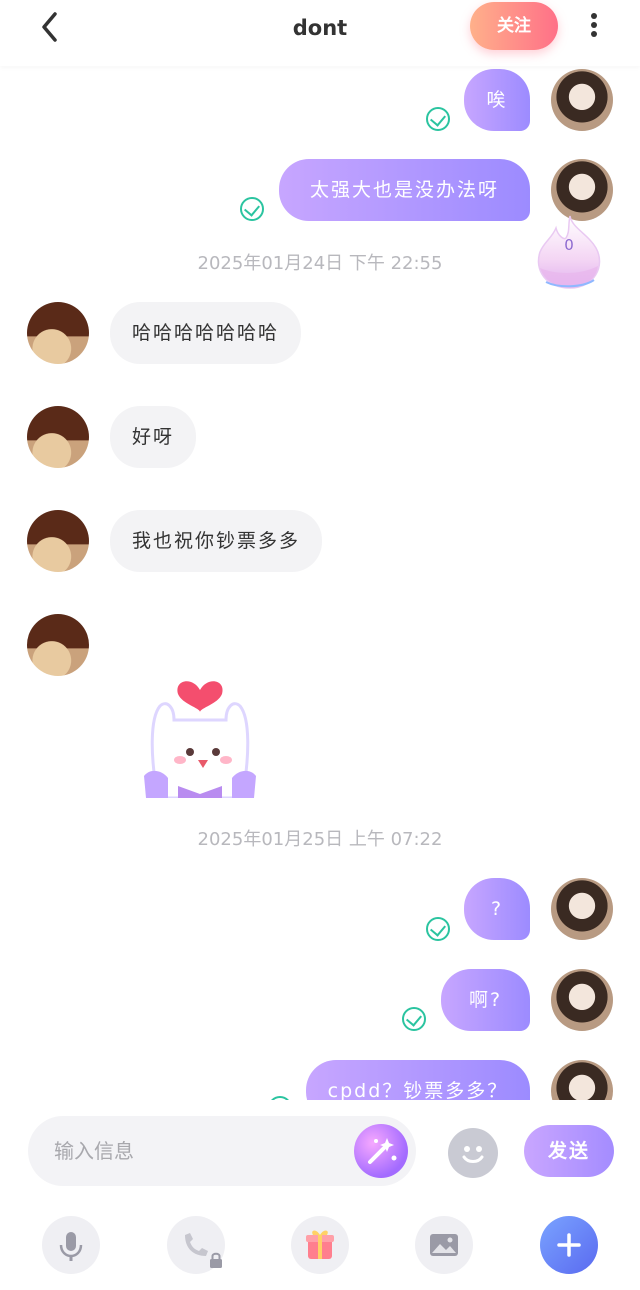 Image resolution: width=640 pixels, height=1290 pixels. I want to click on send-button: 发送, so click(569, 1151).